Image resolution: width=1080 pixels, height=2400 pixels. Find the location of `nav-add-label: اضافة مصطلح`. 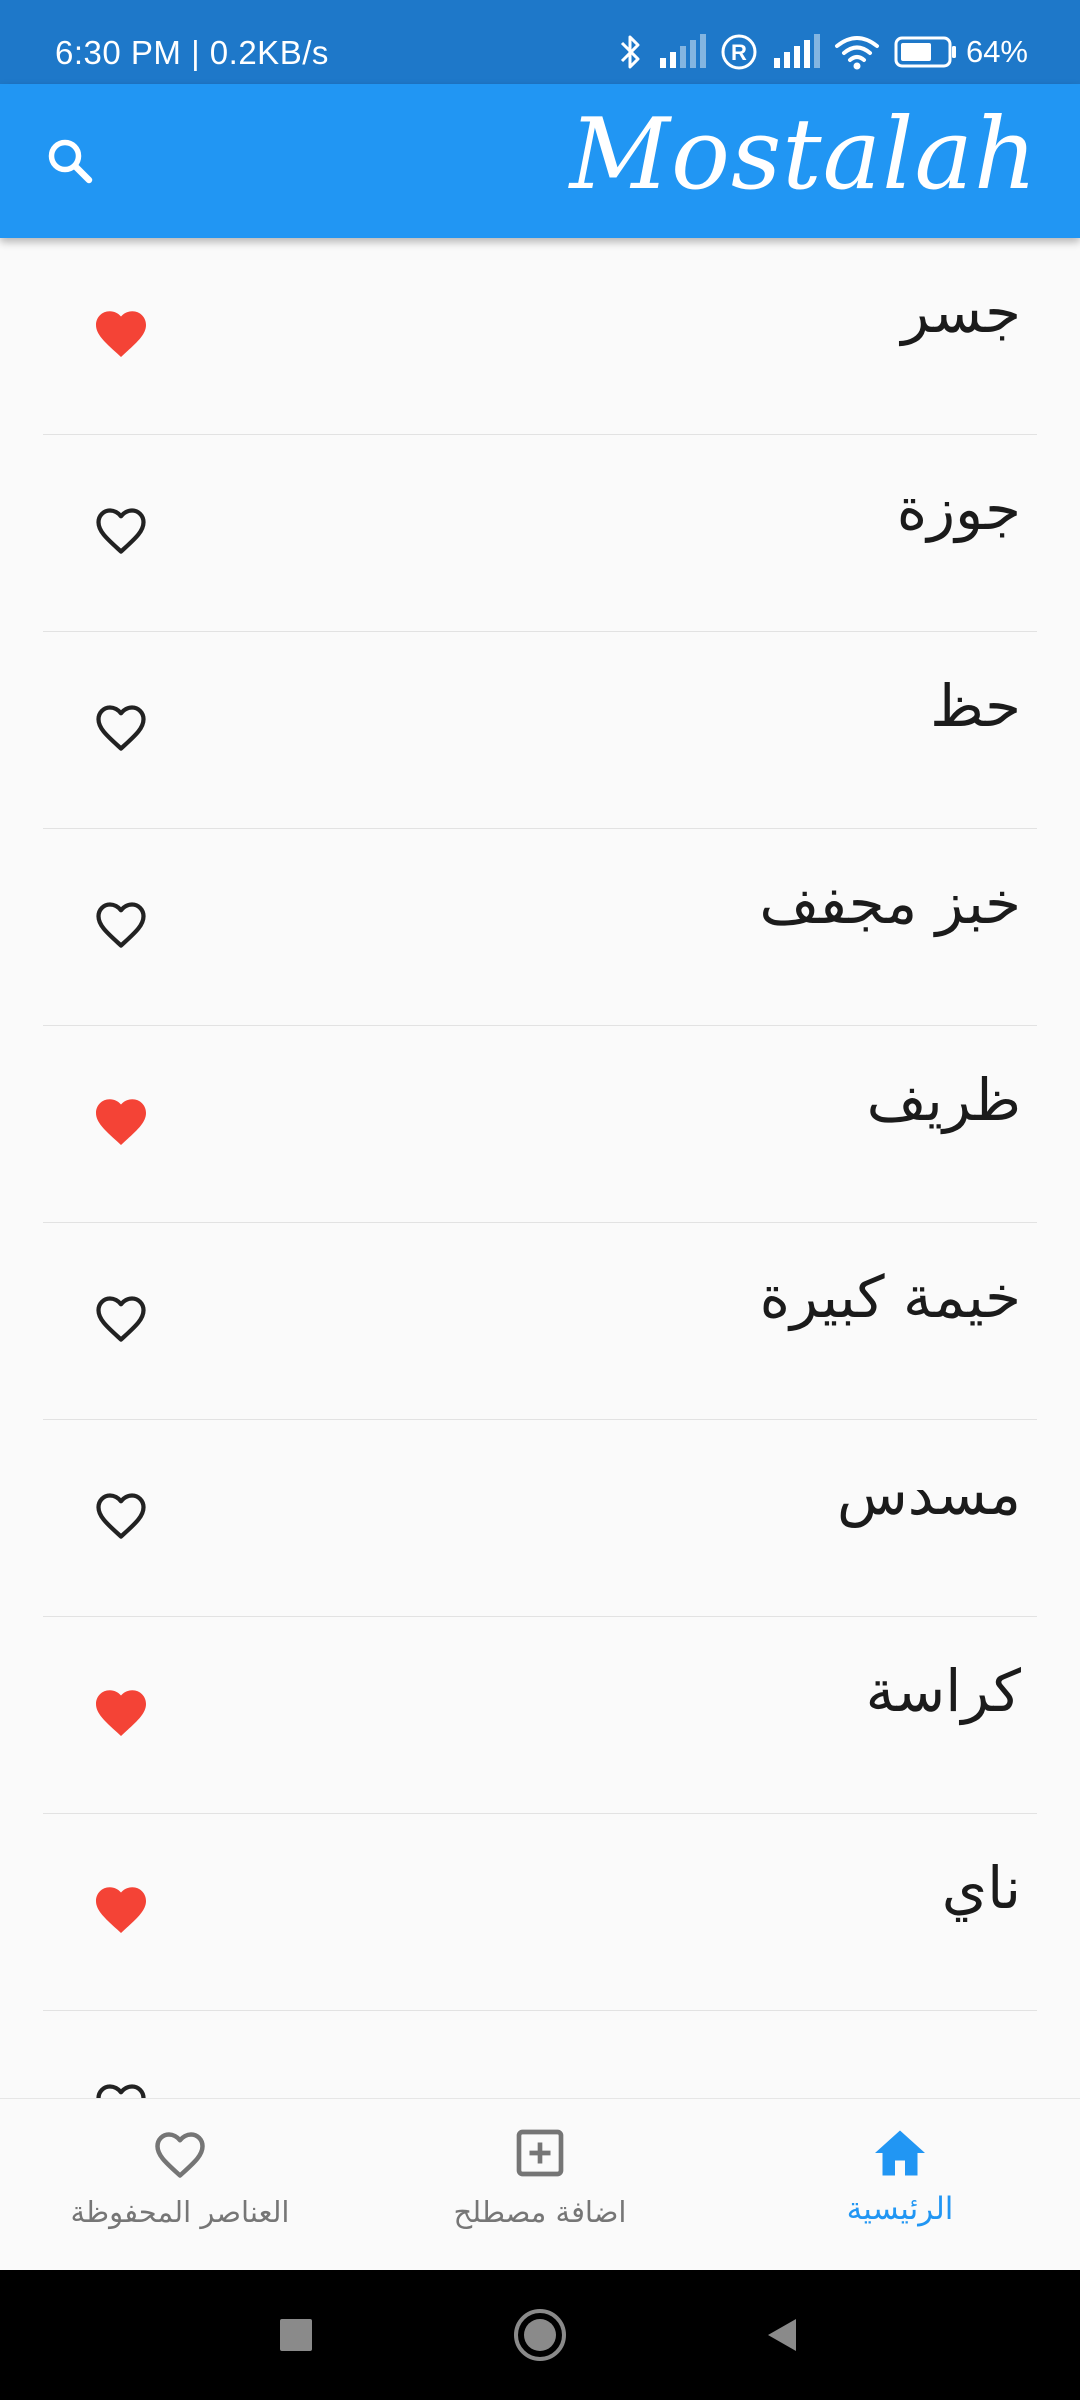

nav-add-label: اضافة مصطلح is located at coordinates (540, 2212).